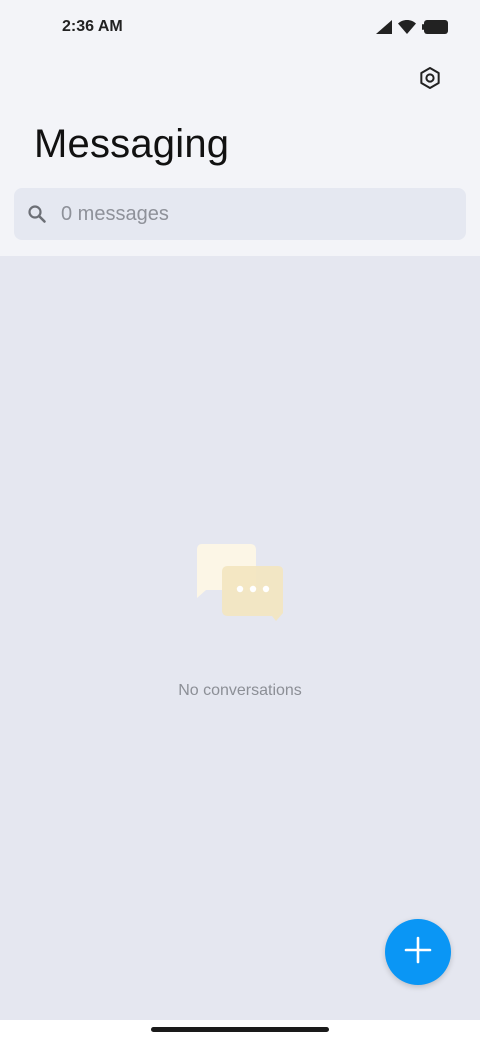 This screenshot has width=480, height=1040. I want to click on navigation-bar, so click(240, 1030).